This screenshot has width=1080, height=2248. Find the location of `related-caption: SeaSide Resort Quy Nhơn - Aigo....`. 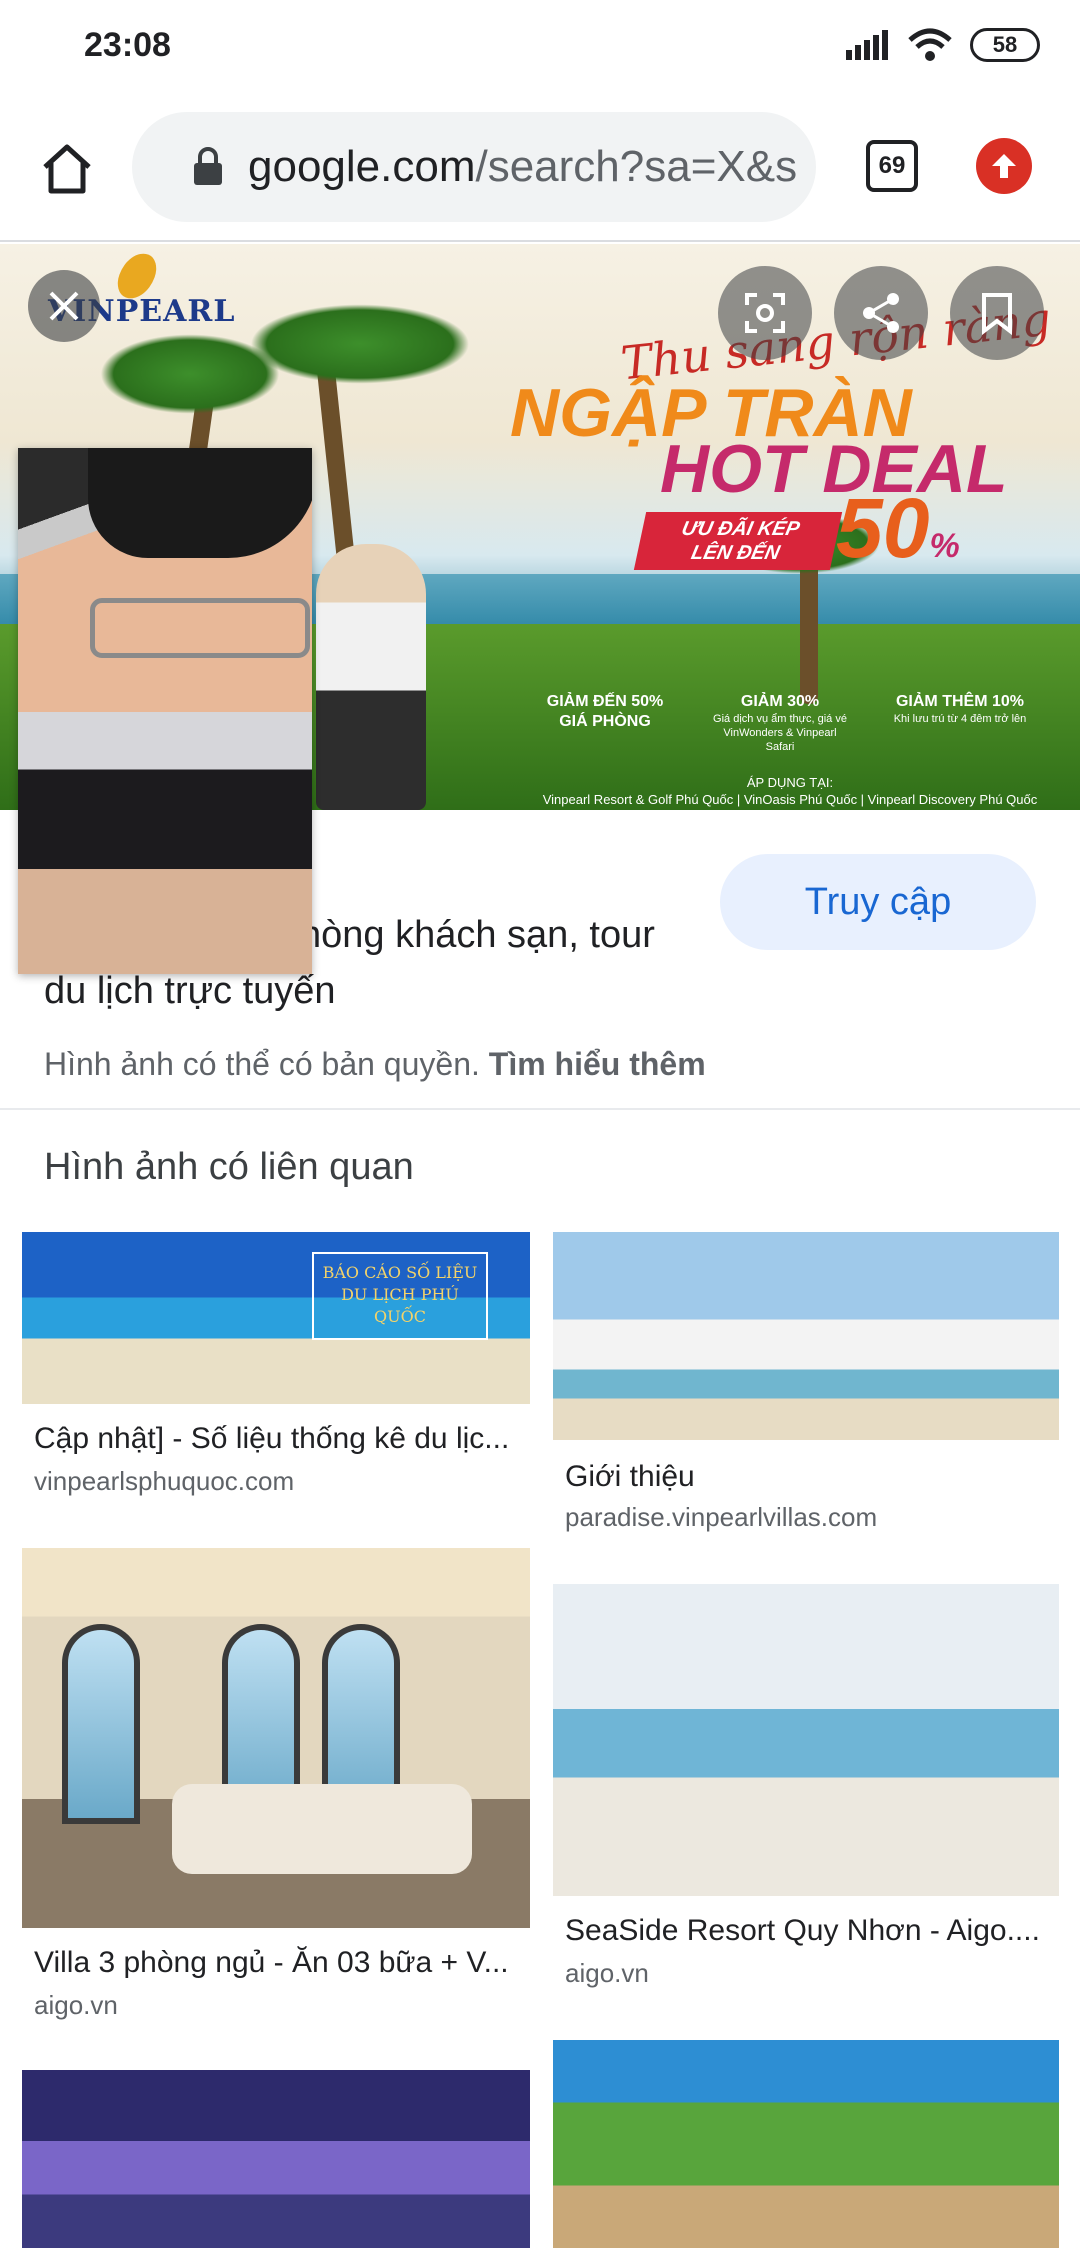

related-caption: SeaSide Resort Quy Nhơn - Aigo.... is located at coordinates (812, 1931).